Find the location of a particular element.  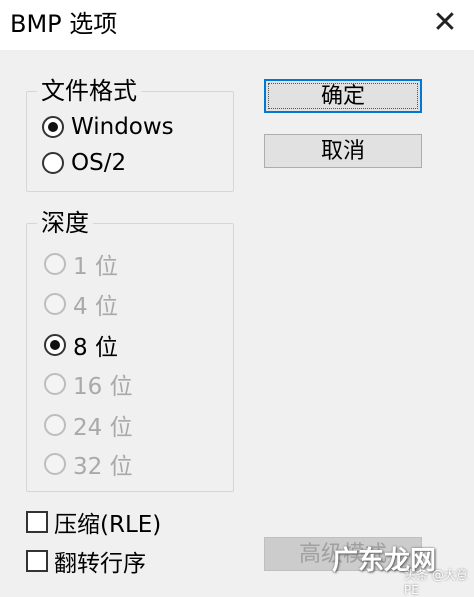

radio-format-windows: Windows is located at coordinates (108, 127).